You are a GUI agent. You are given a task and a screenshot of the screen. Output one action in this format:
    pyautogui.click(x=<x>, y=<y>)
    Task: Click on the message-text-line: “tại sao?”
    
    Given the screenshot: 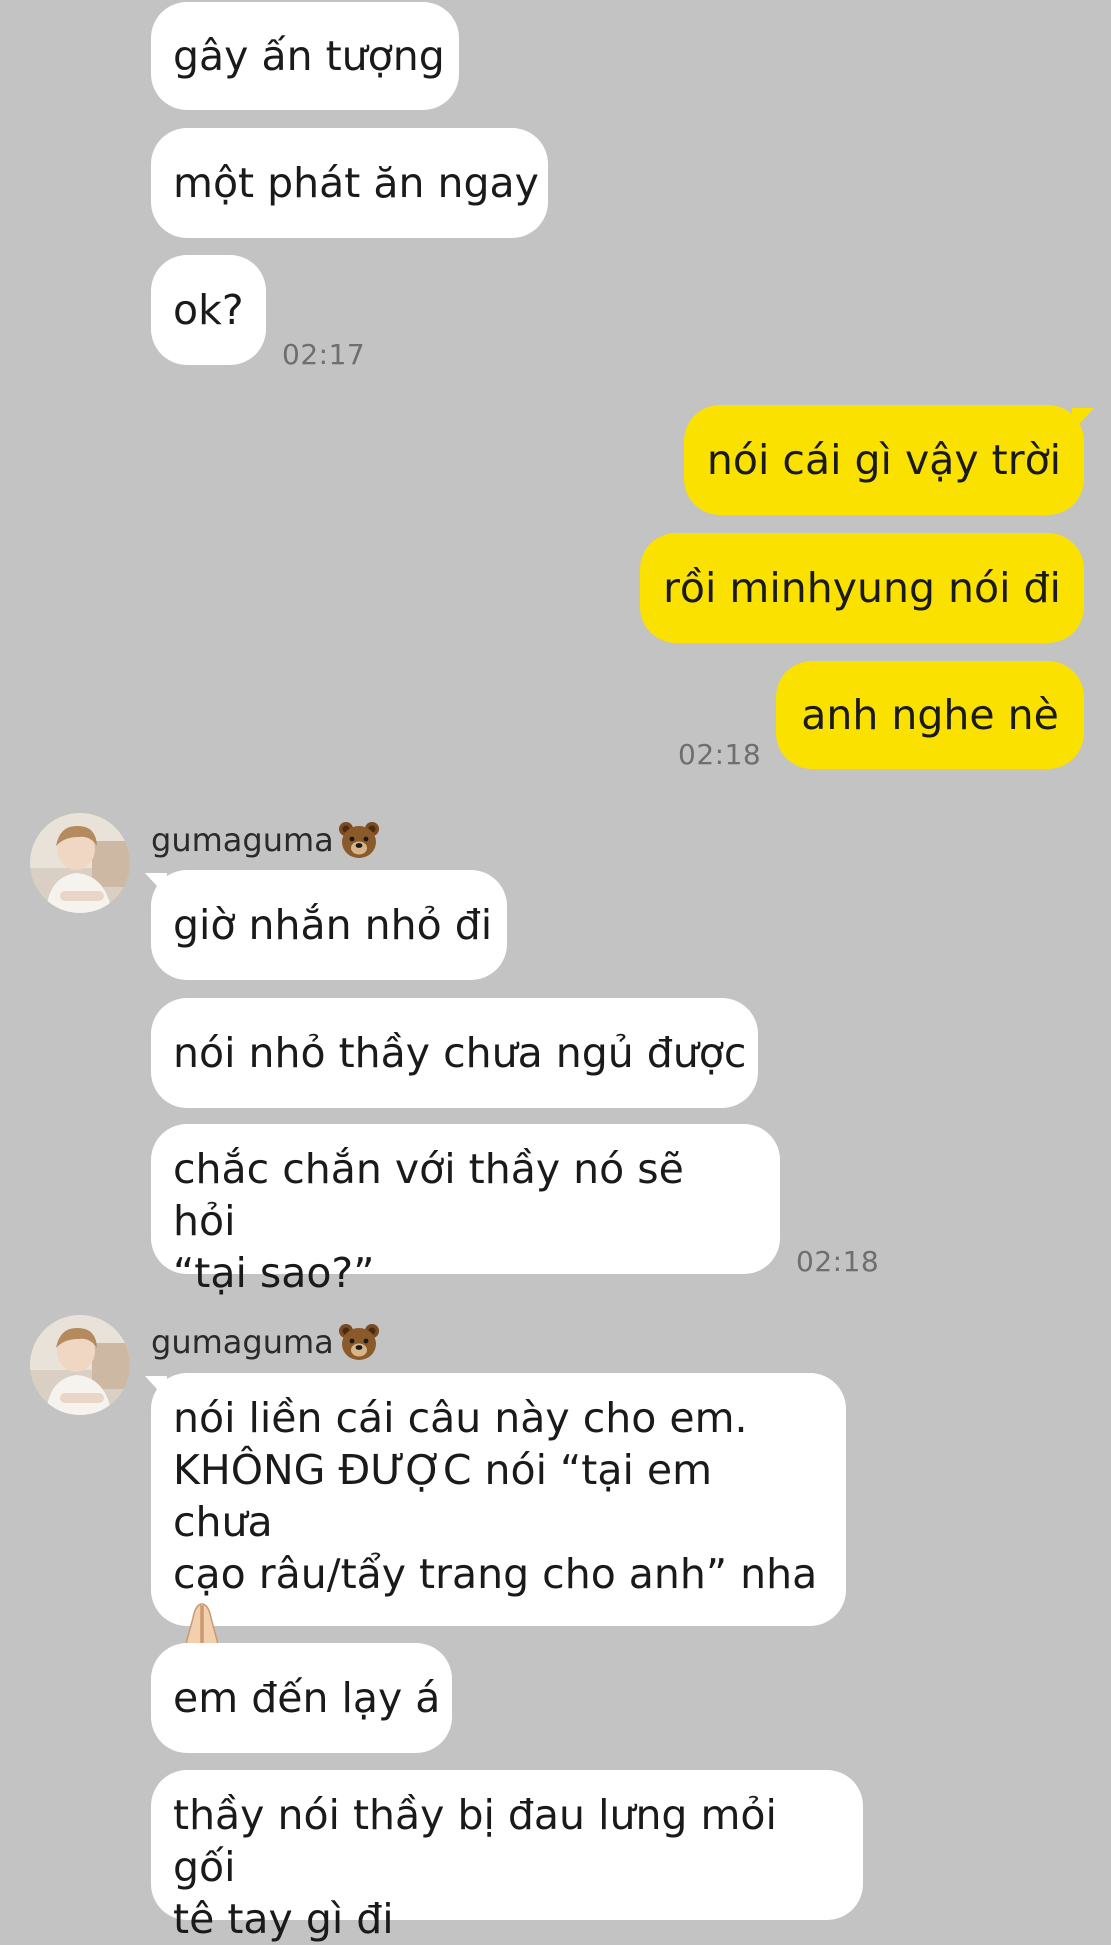 What is the action you would take?
    pyautogui.click(x=274, y=1273)
    